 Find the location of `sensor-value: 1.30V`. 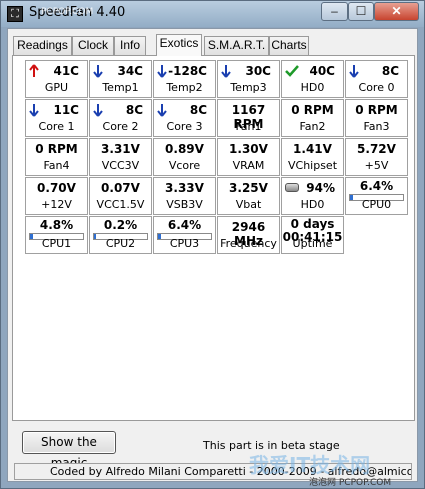

sensor-value: 1.30V is located at coordinates (248, 149).